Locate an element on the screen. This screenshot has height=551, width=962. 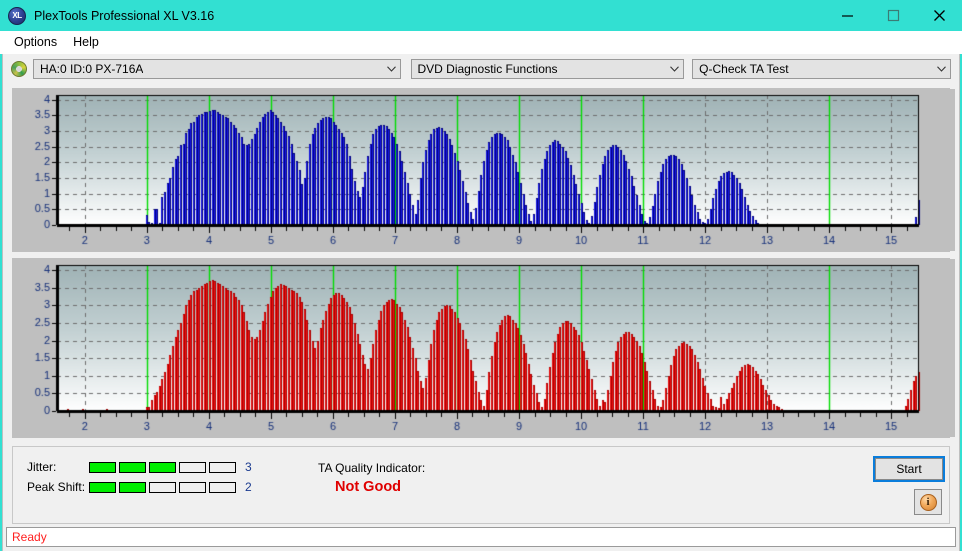
app-icon: XL is located at coordinates (17, 15).